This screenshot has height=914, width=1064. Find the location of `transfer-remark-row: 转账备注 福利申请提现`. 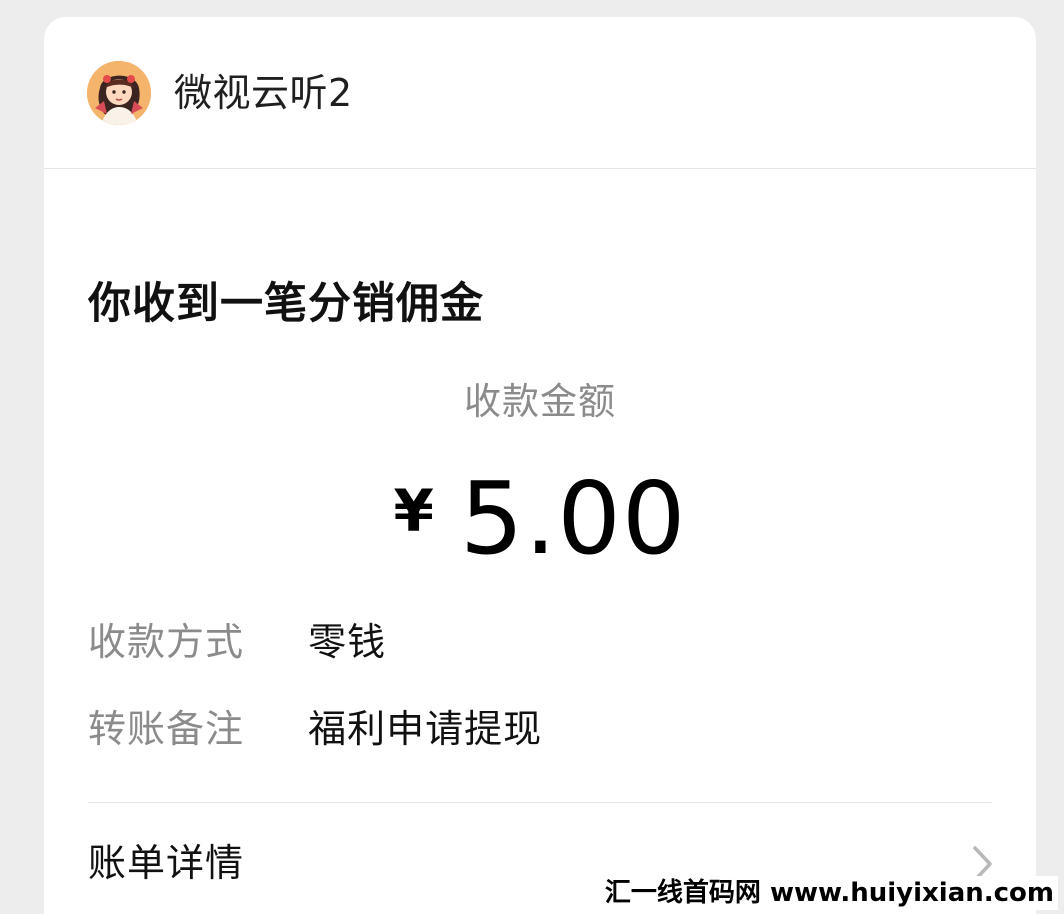

transfer-remark-row: 转账备注 福利申请提现 is located at coordinates (538, 729).